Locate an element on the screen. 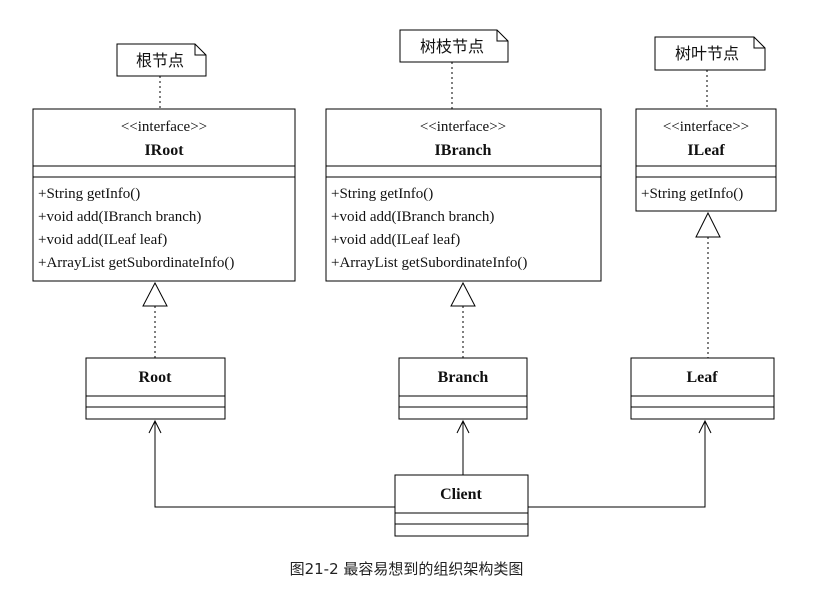 Image resolution: width=813 pixels, height=593 pixels. iroot-method: +void add(ILeaf leaf) is located at coordinates (102, 240).